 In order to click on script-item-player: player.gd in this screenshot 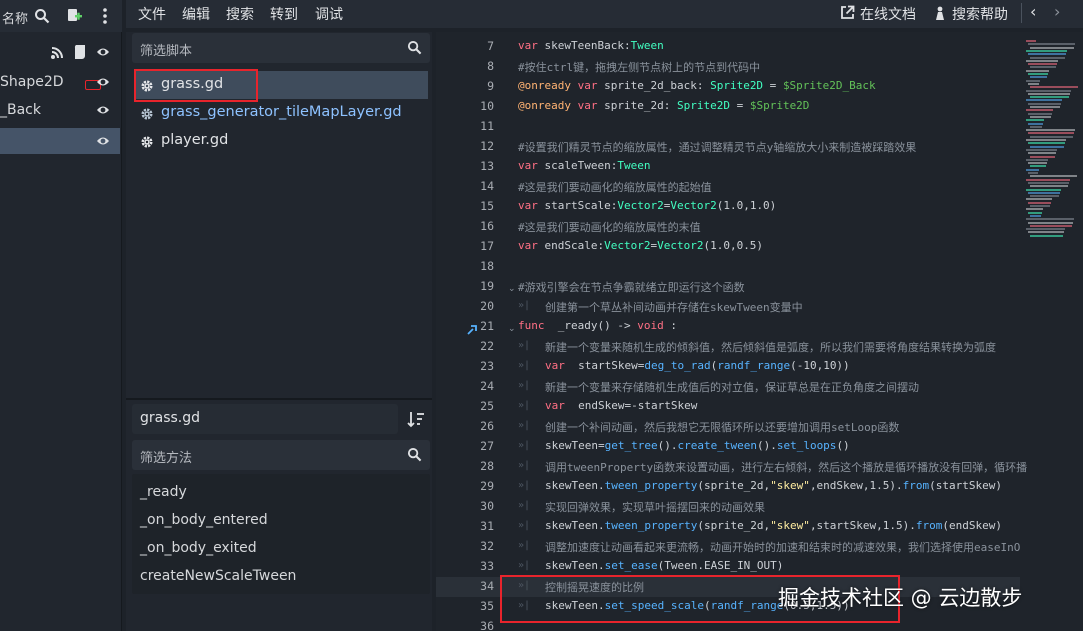, I will do `click(281, 141)`.